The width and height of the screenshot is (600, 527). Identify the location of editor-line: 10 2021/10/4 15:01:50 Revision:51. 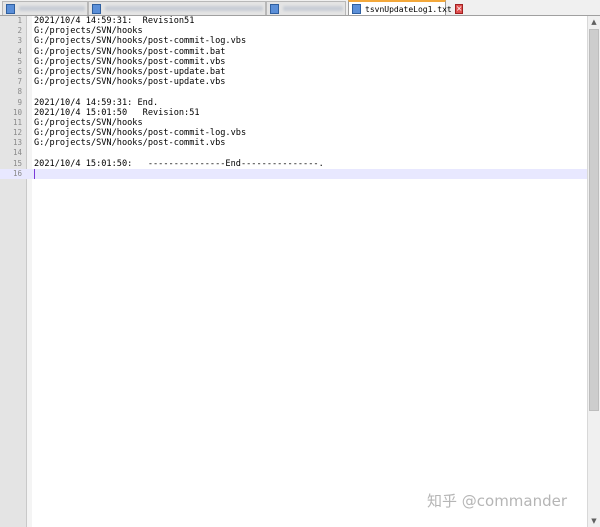
(293, 113).